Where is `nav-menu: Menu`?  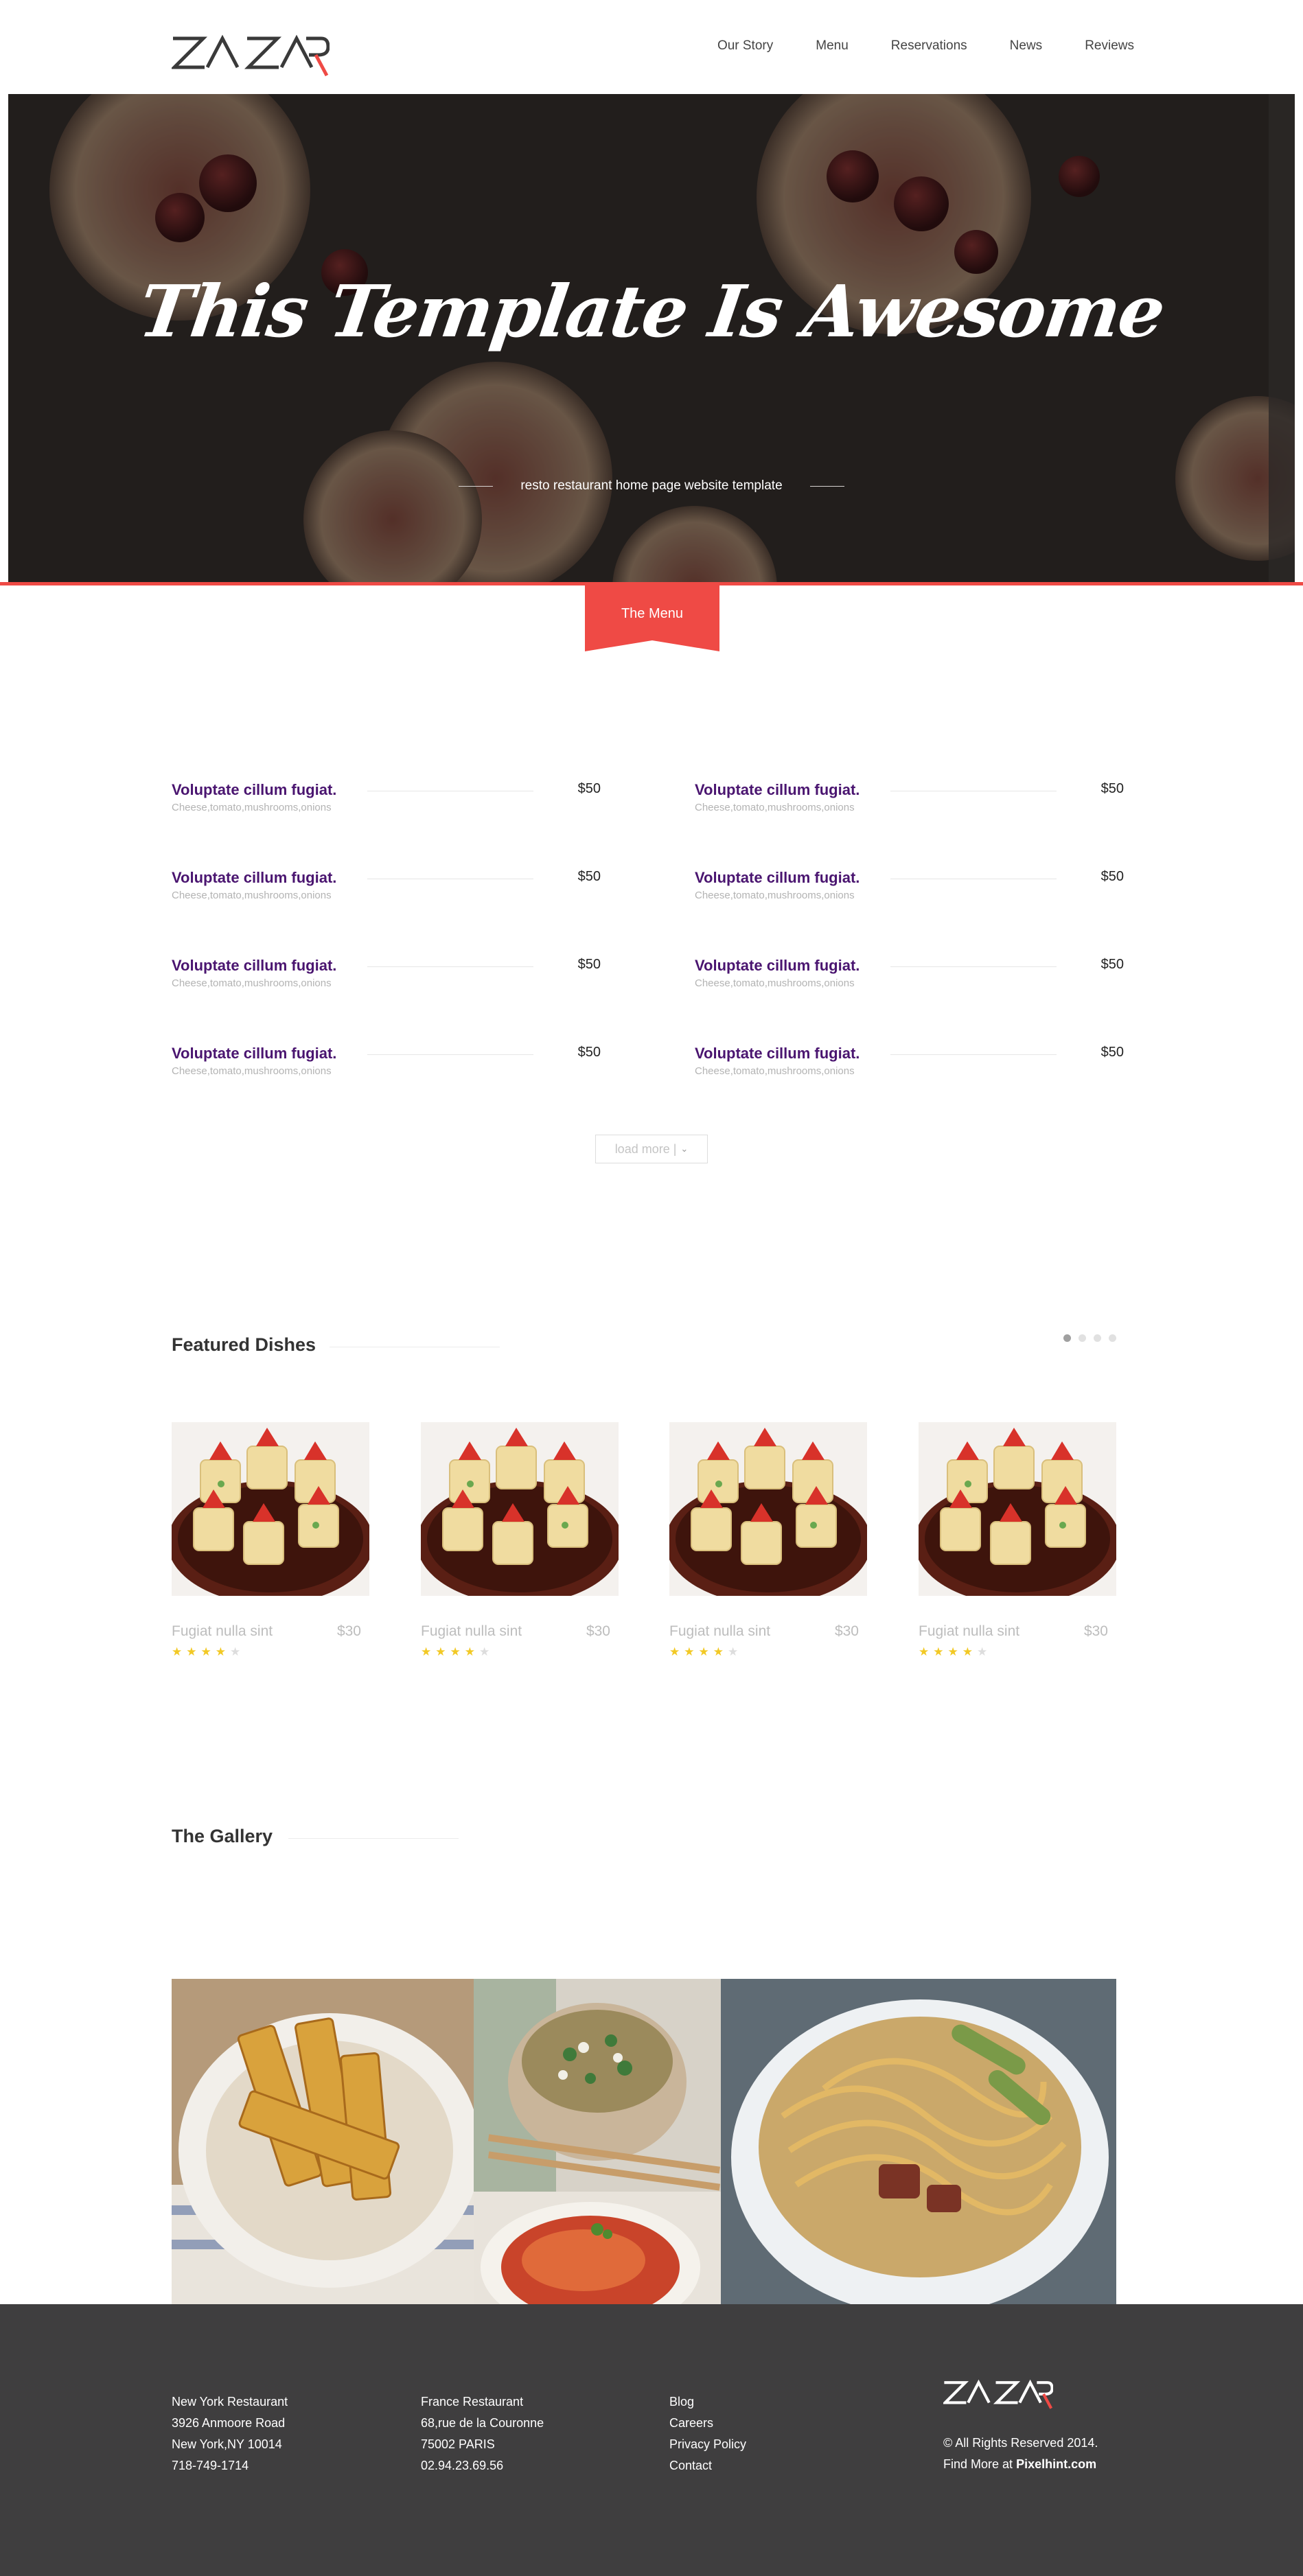 nav-menu: Menu is located at coordinates (833, 46).